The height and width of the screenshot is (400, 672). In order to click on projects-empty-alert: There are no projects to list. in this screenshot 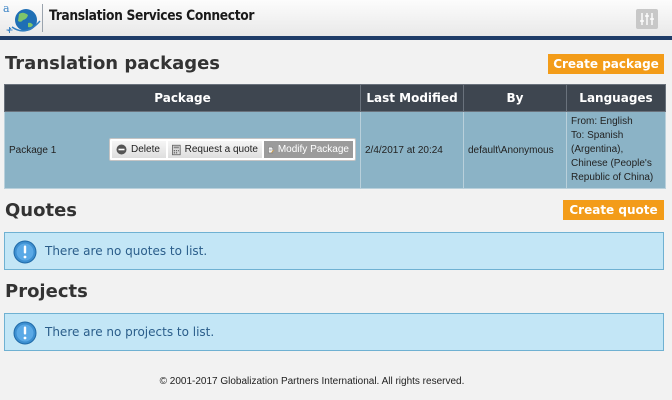, I will do `click(334, 332)`.